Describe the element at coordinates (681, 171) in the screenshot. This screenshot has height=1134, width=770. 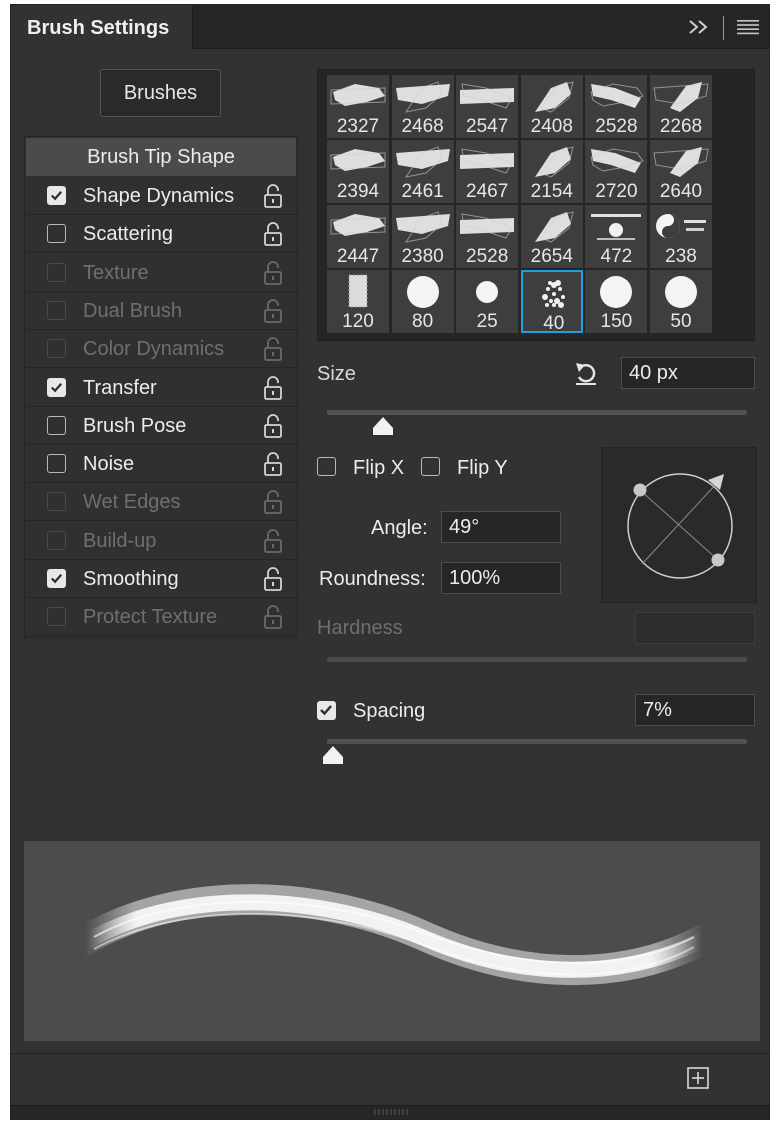
I see `brush-preset-cell: 2640` at that location.